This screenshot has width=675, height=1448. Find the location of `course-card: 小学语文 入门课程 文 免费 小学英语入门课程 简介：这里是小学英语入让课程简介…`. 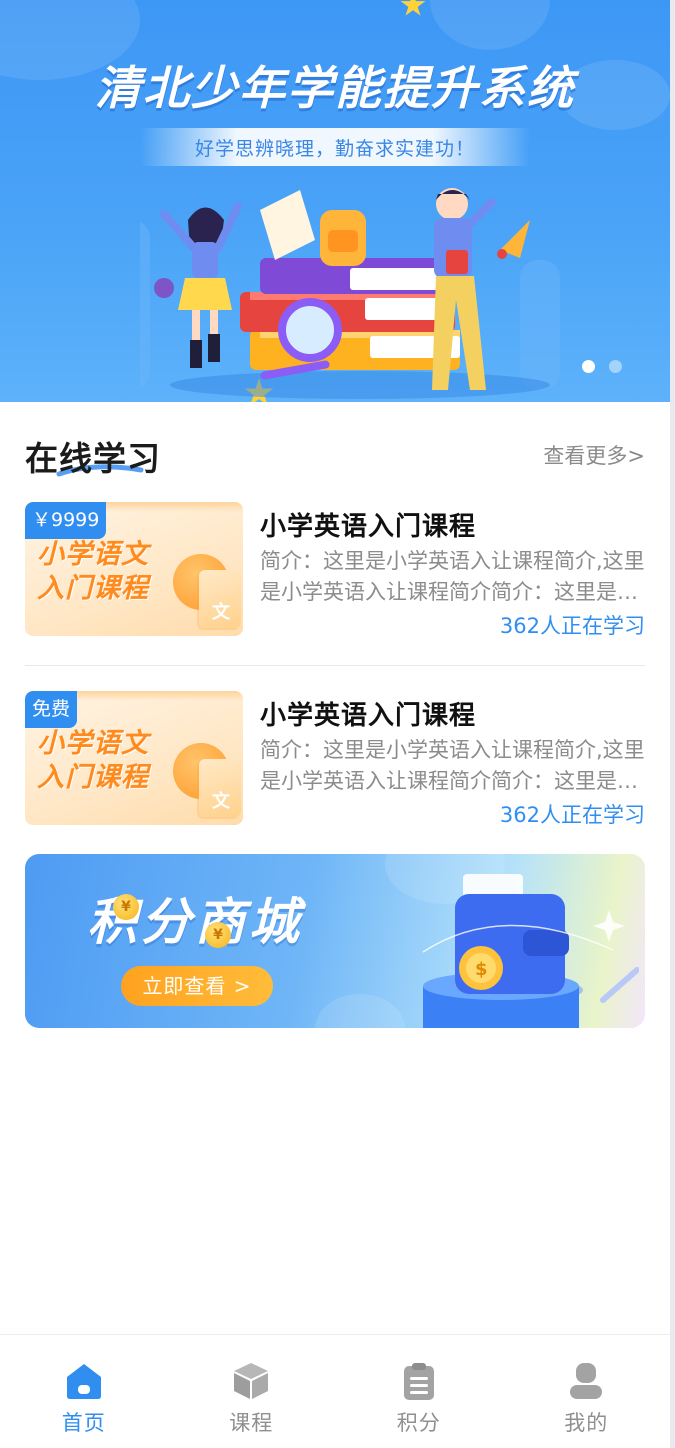

course-card: 小学语文 入门课程 文 免费 小学英语入门课程 简介：这里是小学英语入让课程简介… is located at coordinates (335, 759).